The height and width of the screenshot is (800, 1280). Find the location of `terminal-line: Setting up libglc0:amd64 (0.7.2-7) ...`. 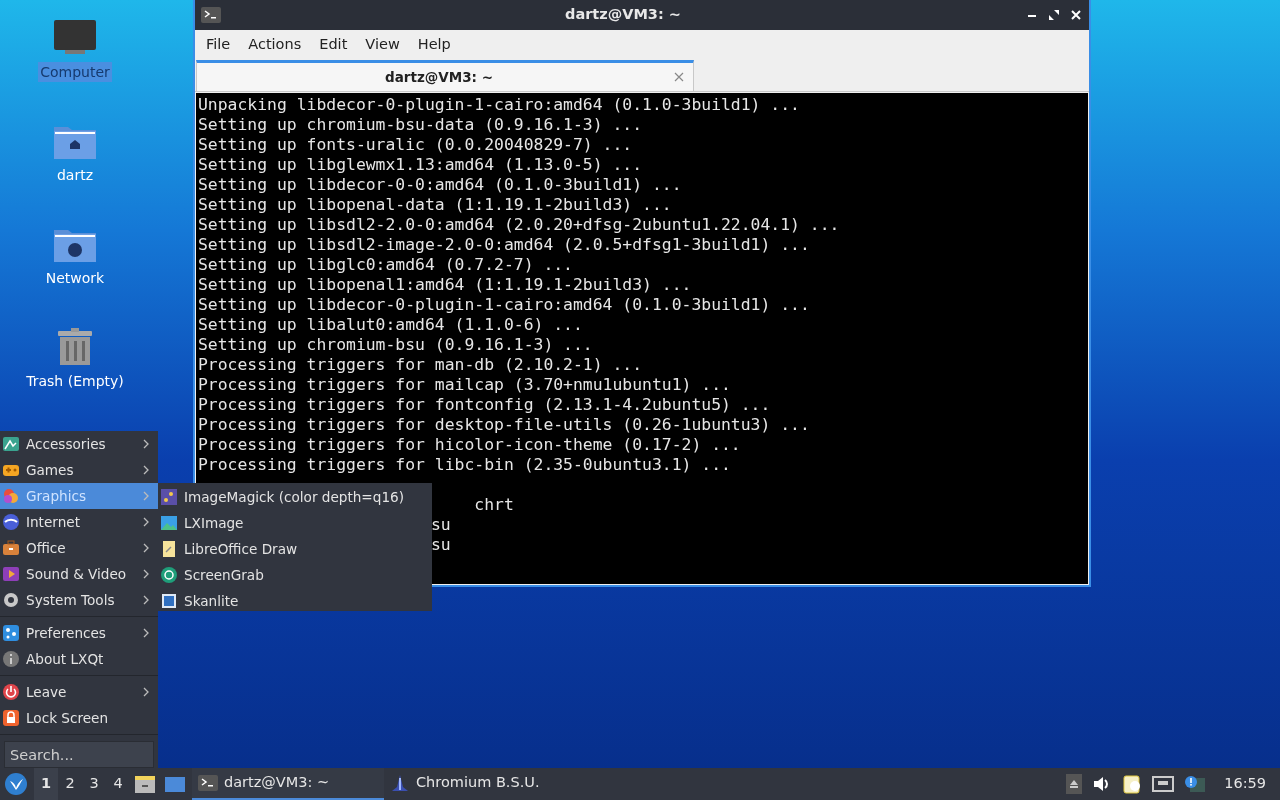

terminal-line: Setting up libglc0:amd64 (0.7.2-7) ... is located at coordinates (385, 264).